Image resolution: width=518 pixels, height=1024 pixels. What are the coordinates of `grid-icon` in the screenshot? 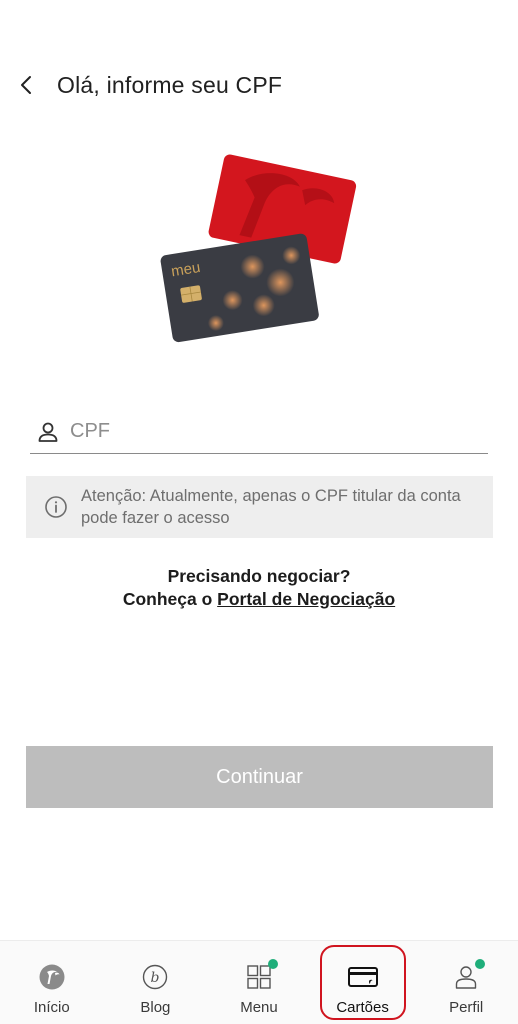 It's located at (260, 976).